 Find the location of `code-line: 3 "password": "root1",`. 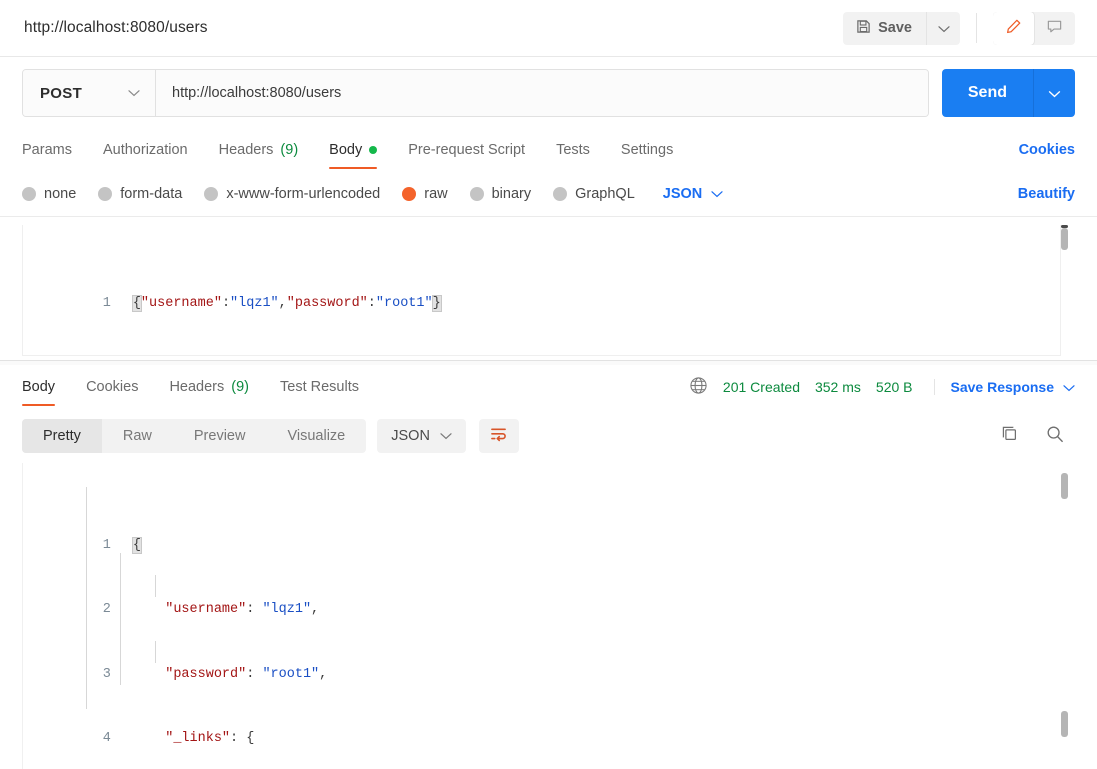

code-line: 3 "password": "root1", is located at coordinates (548, 662).